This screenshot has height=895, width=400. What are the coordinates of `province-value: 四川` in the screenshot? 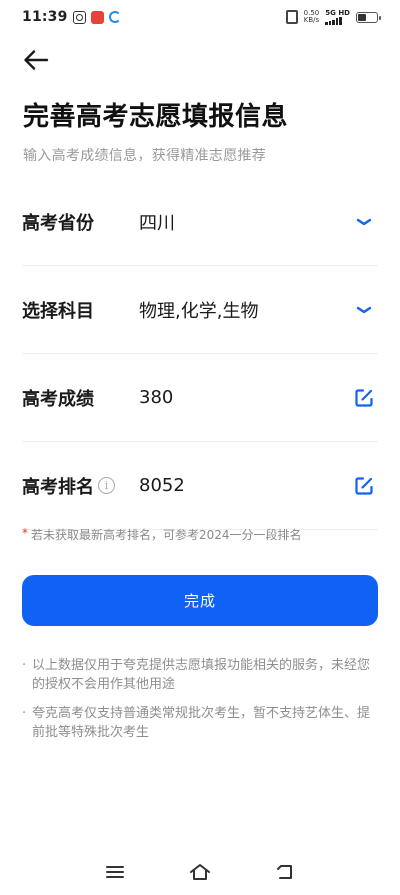 It's located at (157, 223).